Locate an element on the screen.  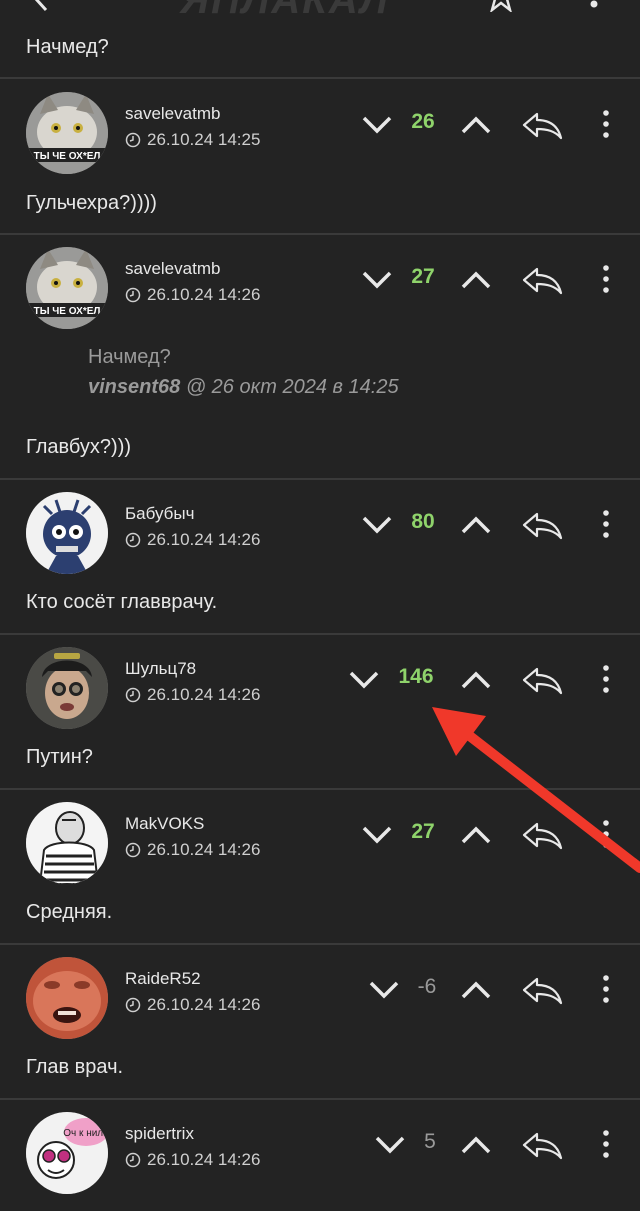
top-bar: ЯПЛАКАЛ is located at coordinates (320, 9).